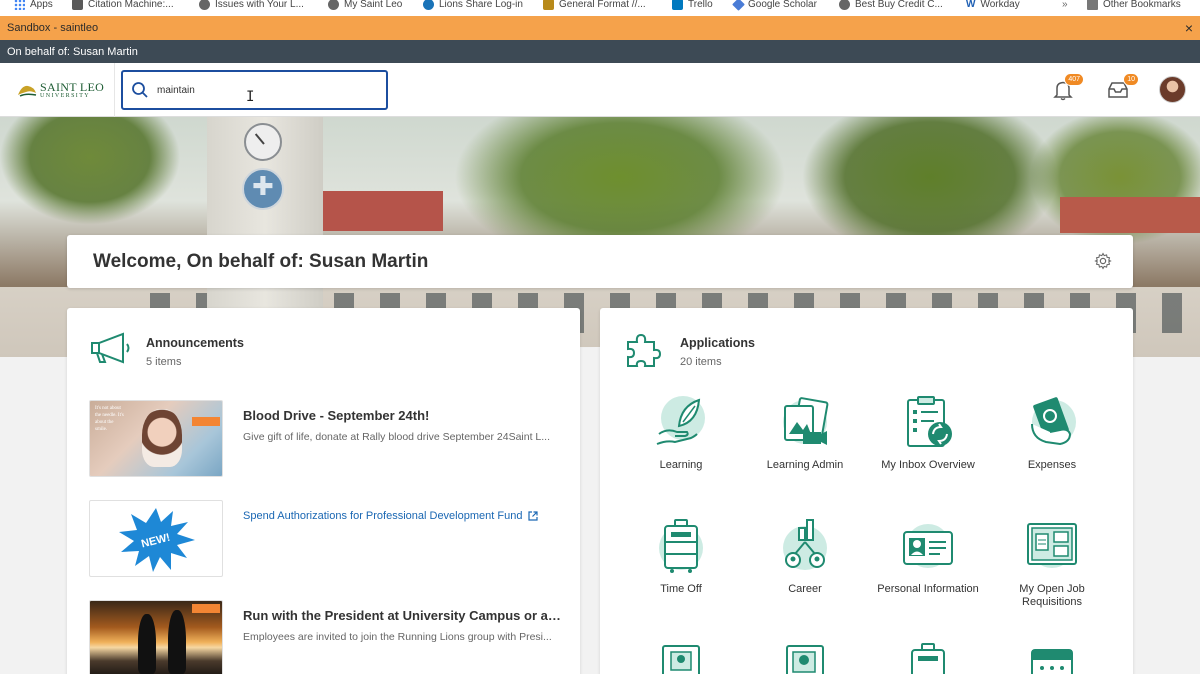  What do you see at coordinates (27, 91) in the screenshot?
I see `lion-crest-icon` at bounding box center [27, 91].